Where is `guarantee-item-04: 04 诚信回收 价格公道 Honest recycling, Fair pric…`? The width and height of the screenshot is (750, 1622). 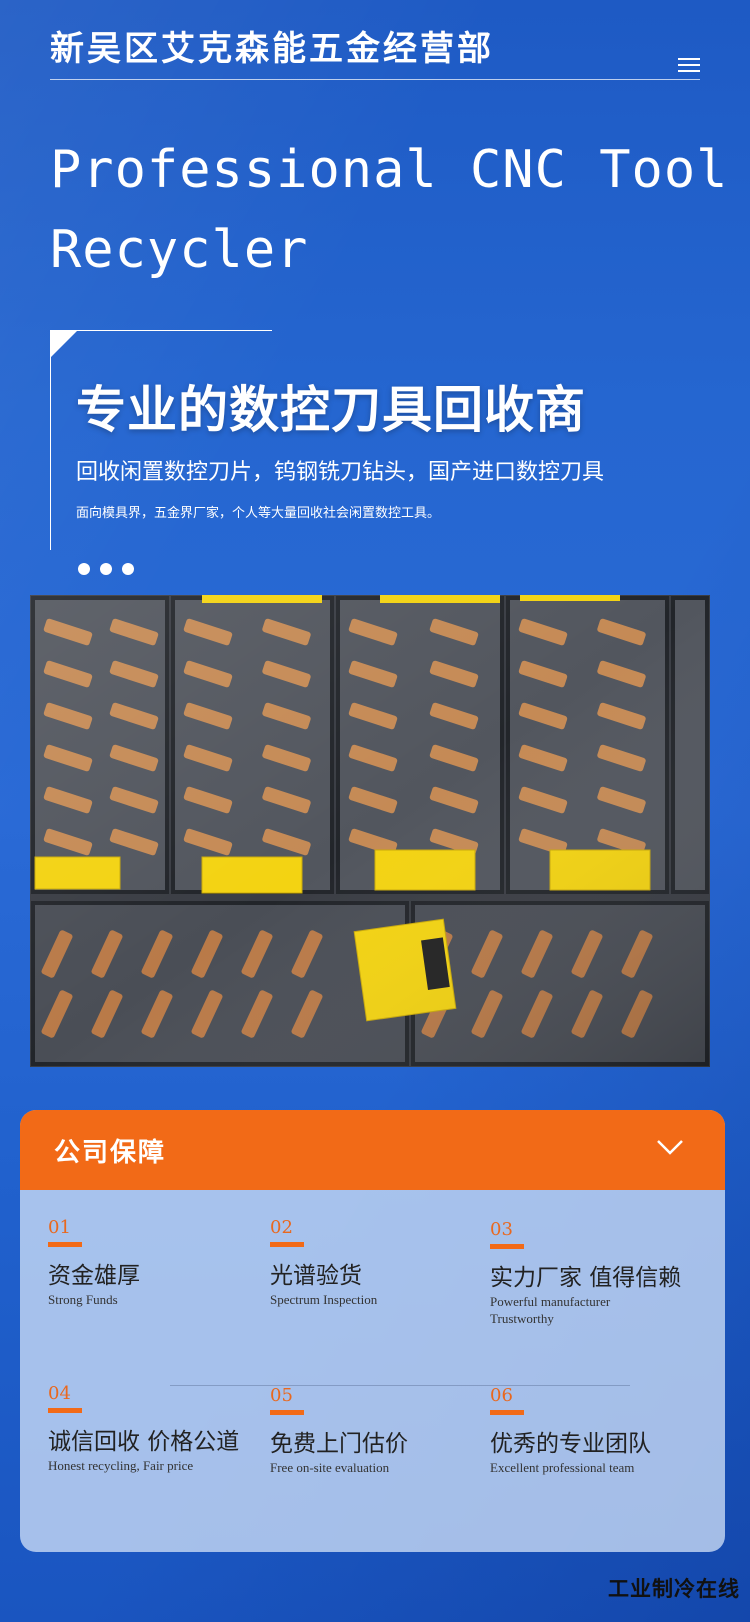 guarantee-item-04: 04 诚信回收 价格公道 Honest recycling, Fair pric… is located at coordinates (158, 1428).